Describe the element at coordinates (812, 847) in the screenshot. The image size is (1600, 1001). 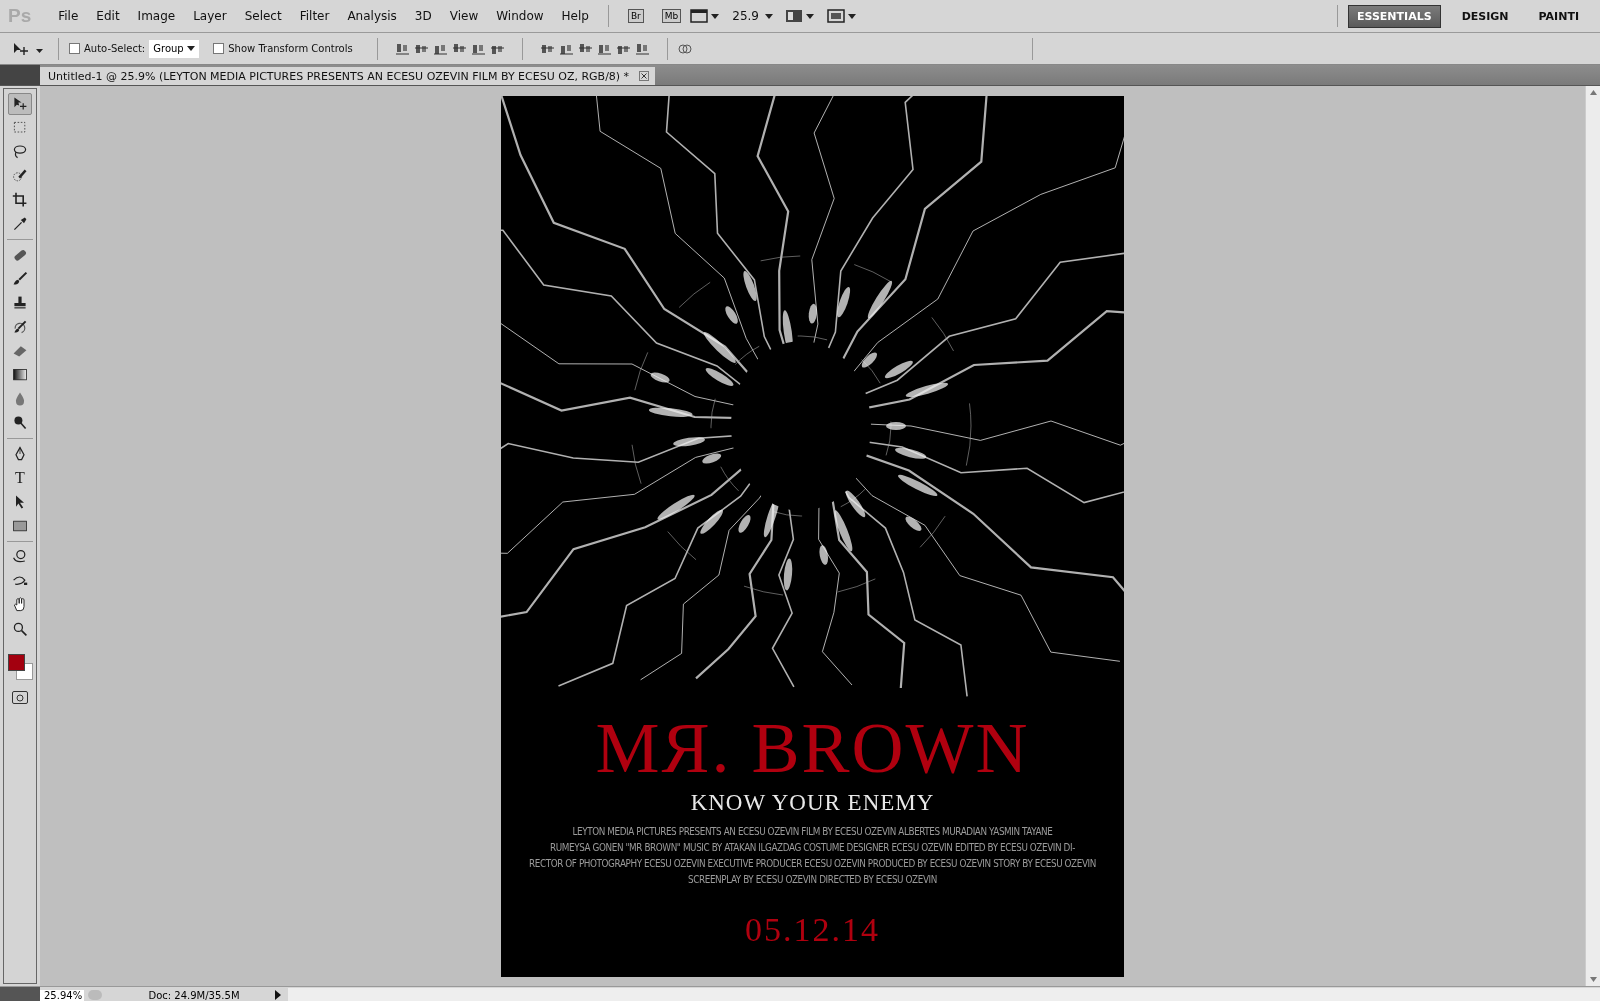
I see `credits-line: RUMEYSA GONEN "MR BROWN" MUSIC BY ATAKAN ILGAZDAG COSTUME DESIGNER ECESU OZEVIN EDITED BY ECESU OZEVIN DI-` at that location.